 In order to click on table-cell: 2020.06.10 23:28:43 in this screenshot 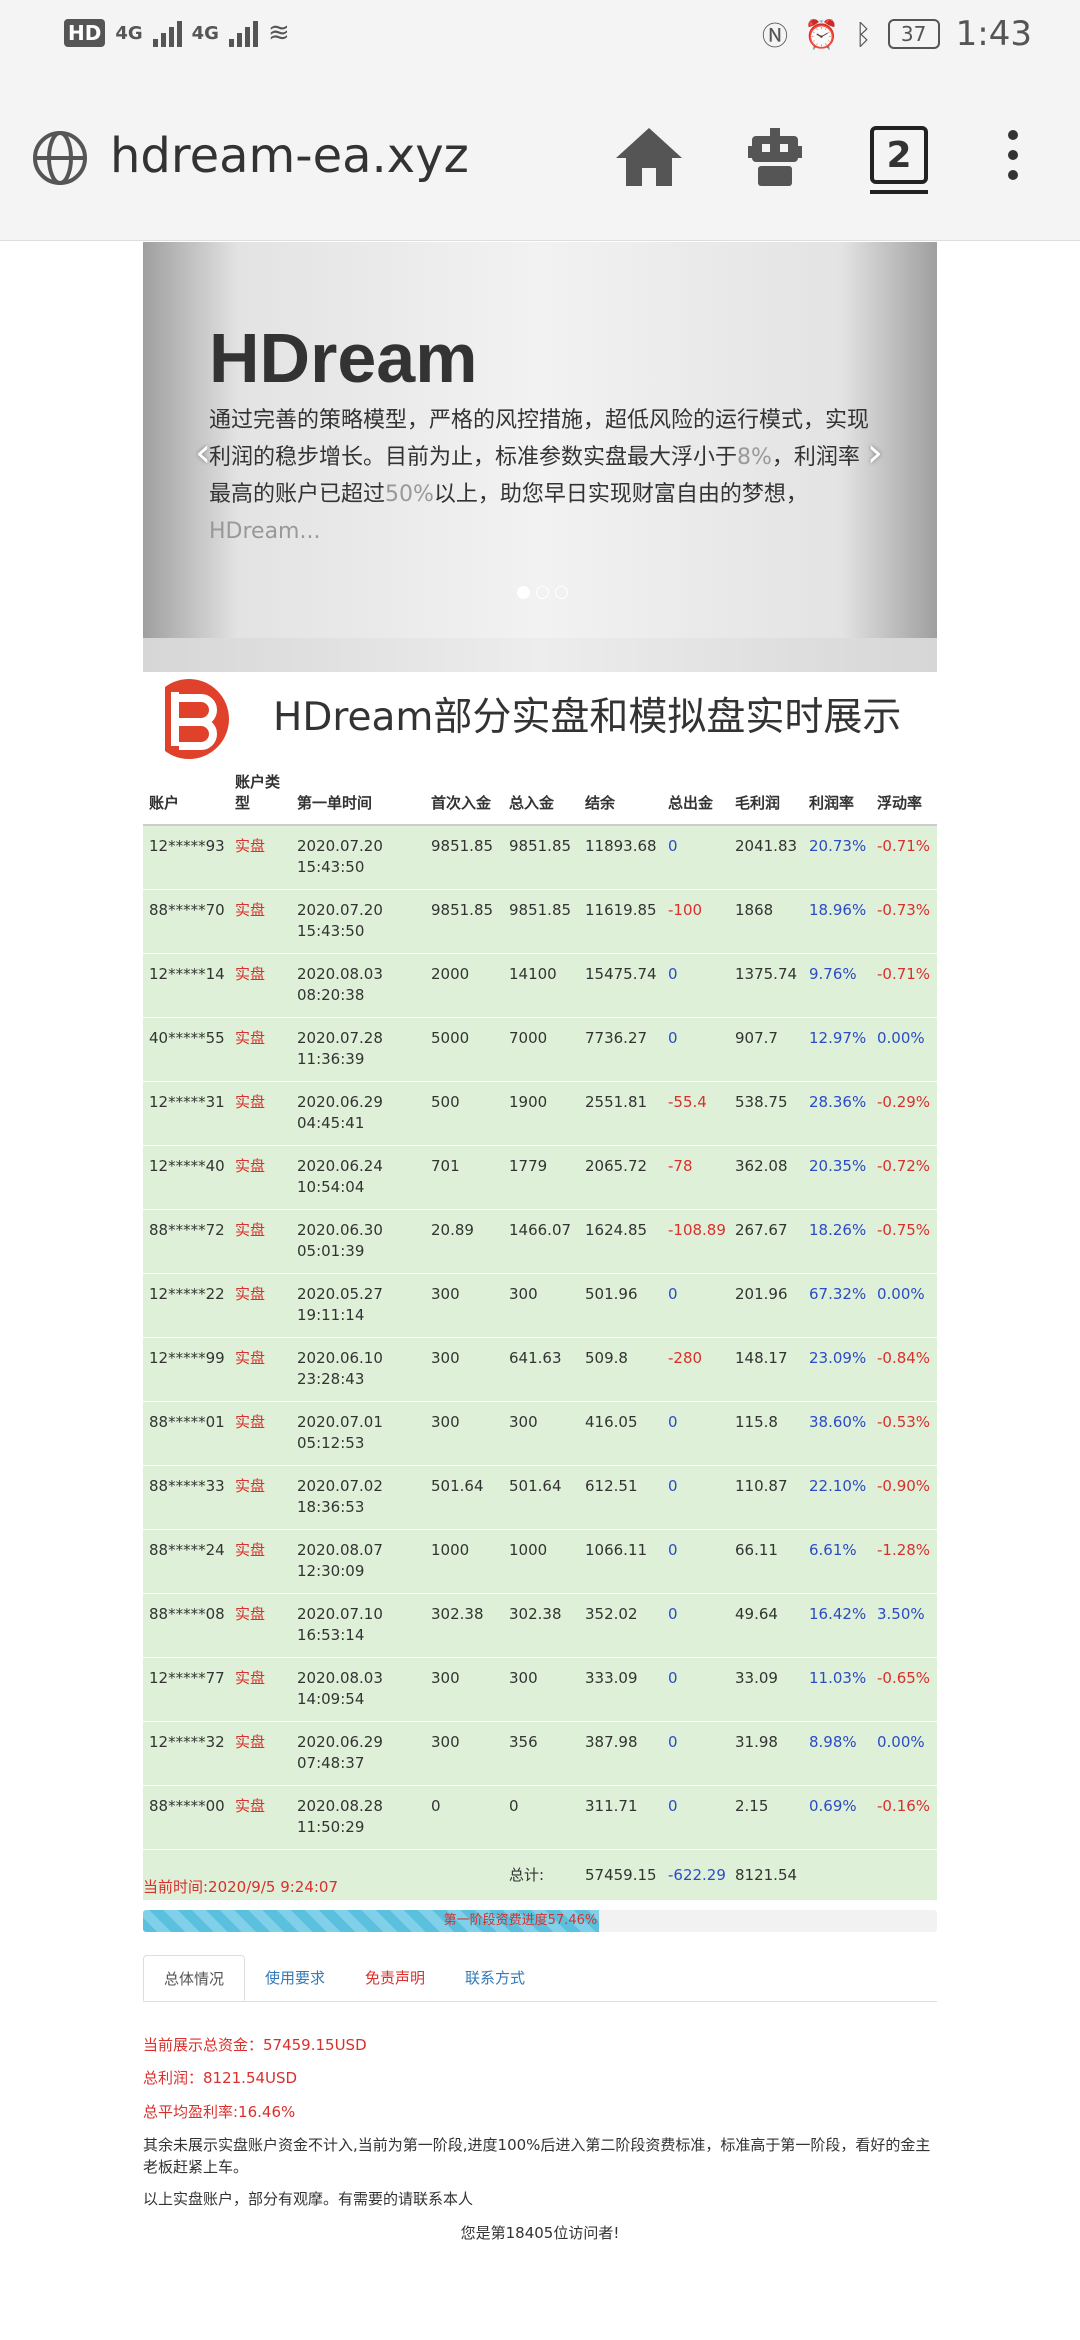, I will do `click(358, 1369)`.